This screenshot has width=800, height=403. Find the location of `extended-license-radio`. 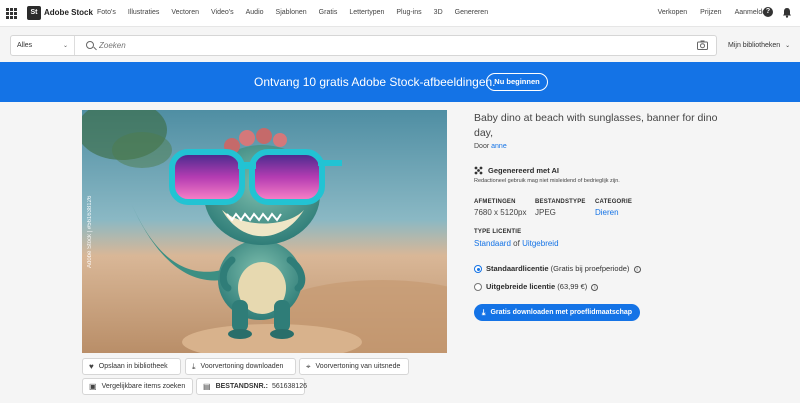

extended-license-radio is located at coordinates (478, 287).